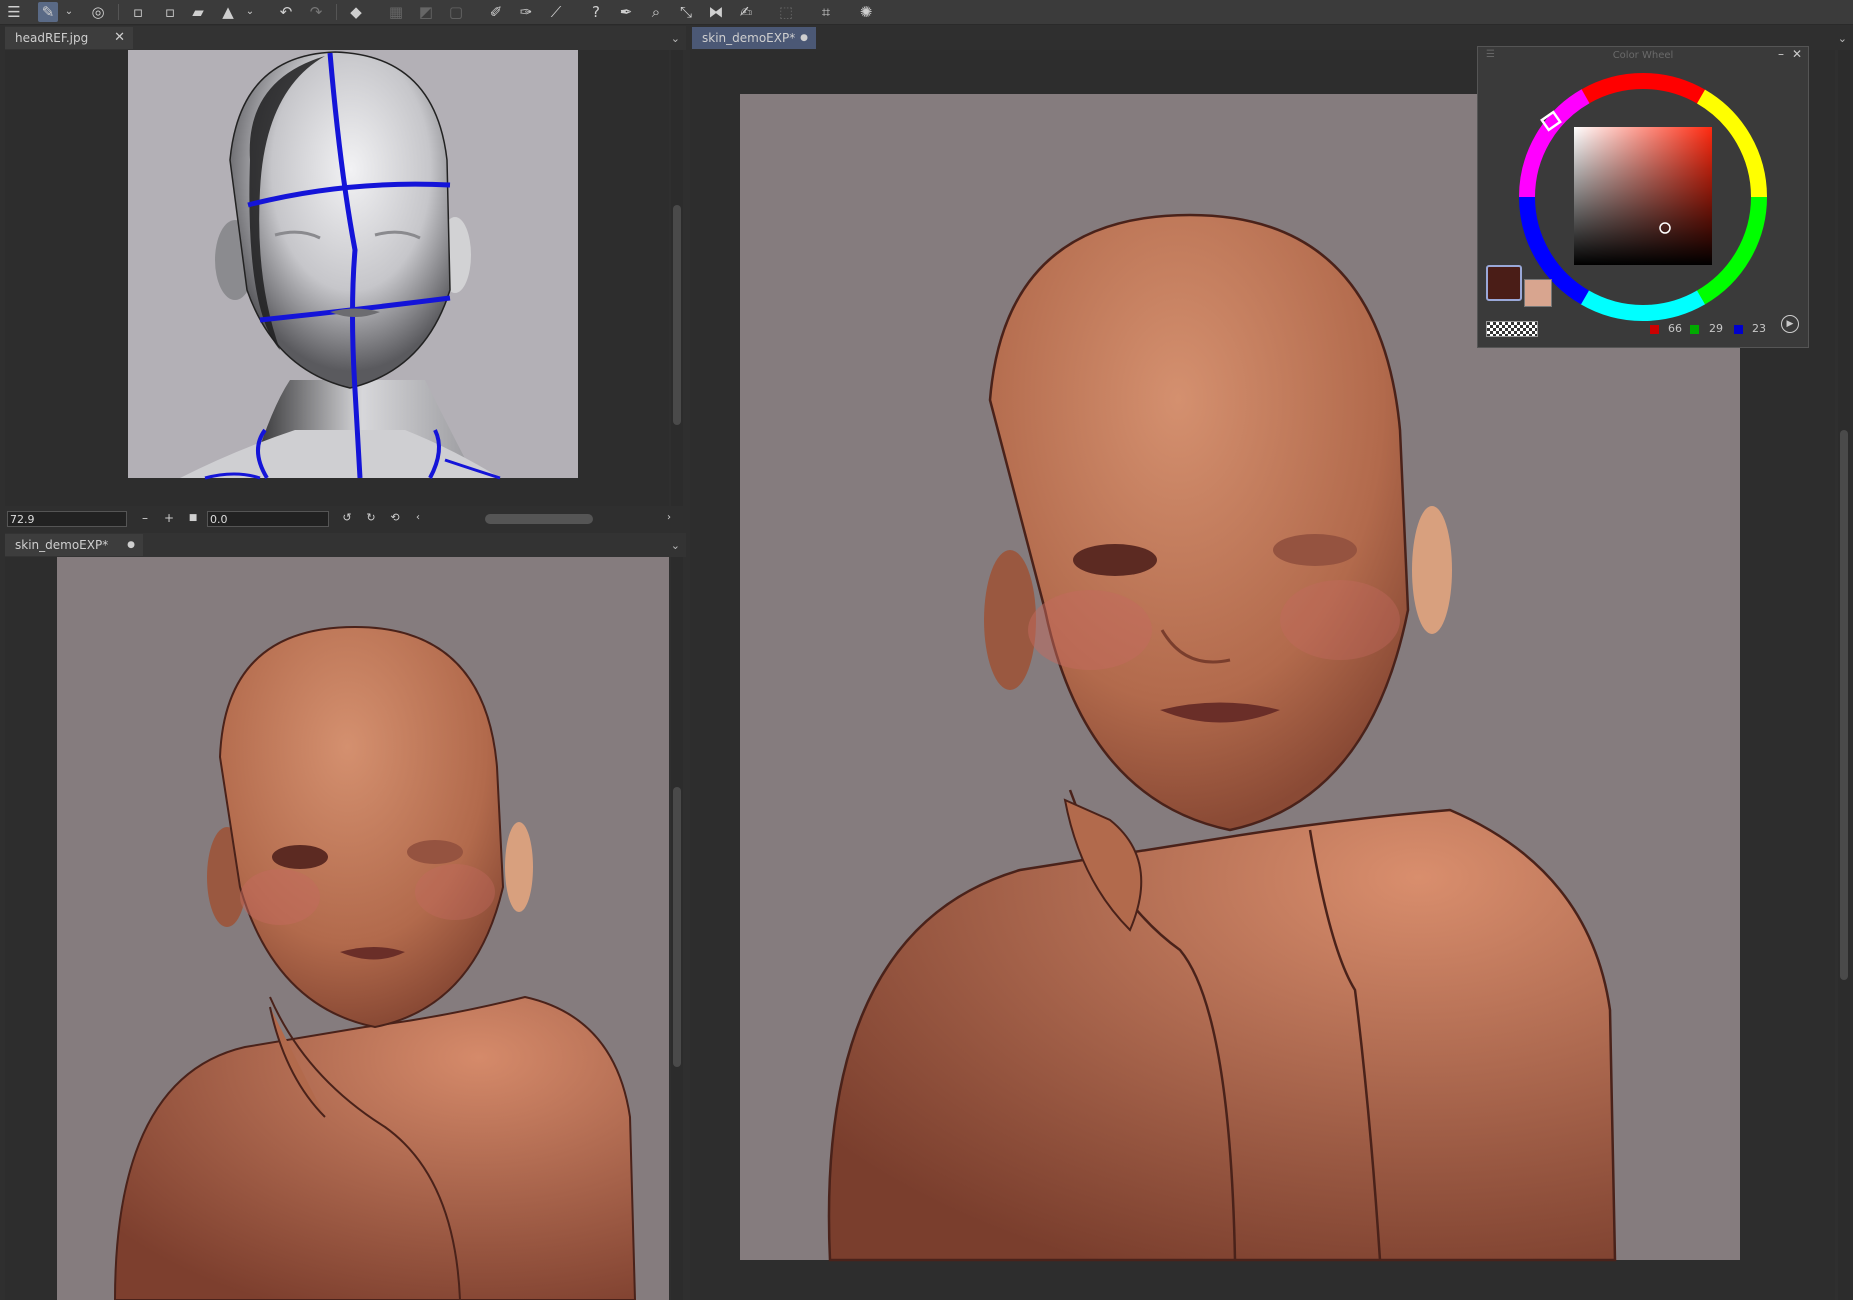 This screenshot has height=1300, width=1853. Describe the element at coordinates (396, 12) in the screenshot. I see `grid-icon: ▦` at that location.